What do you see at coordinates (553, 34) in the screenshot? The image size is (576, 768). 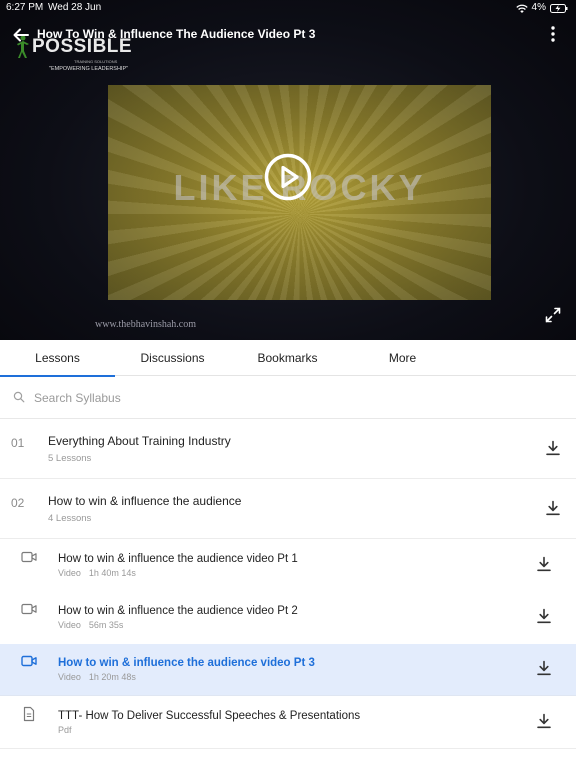 I see `more-options-icon` at bounding box center [553, 34].